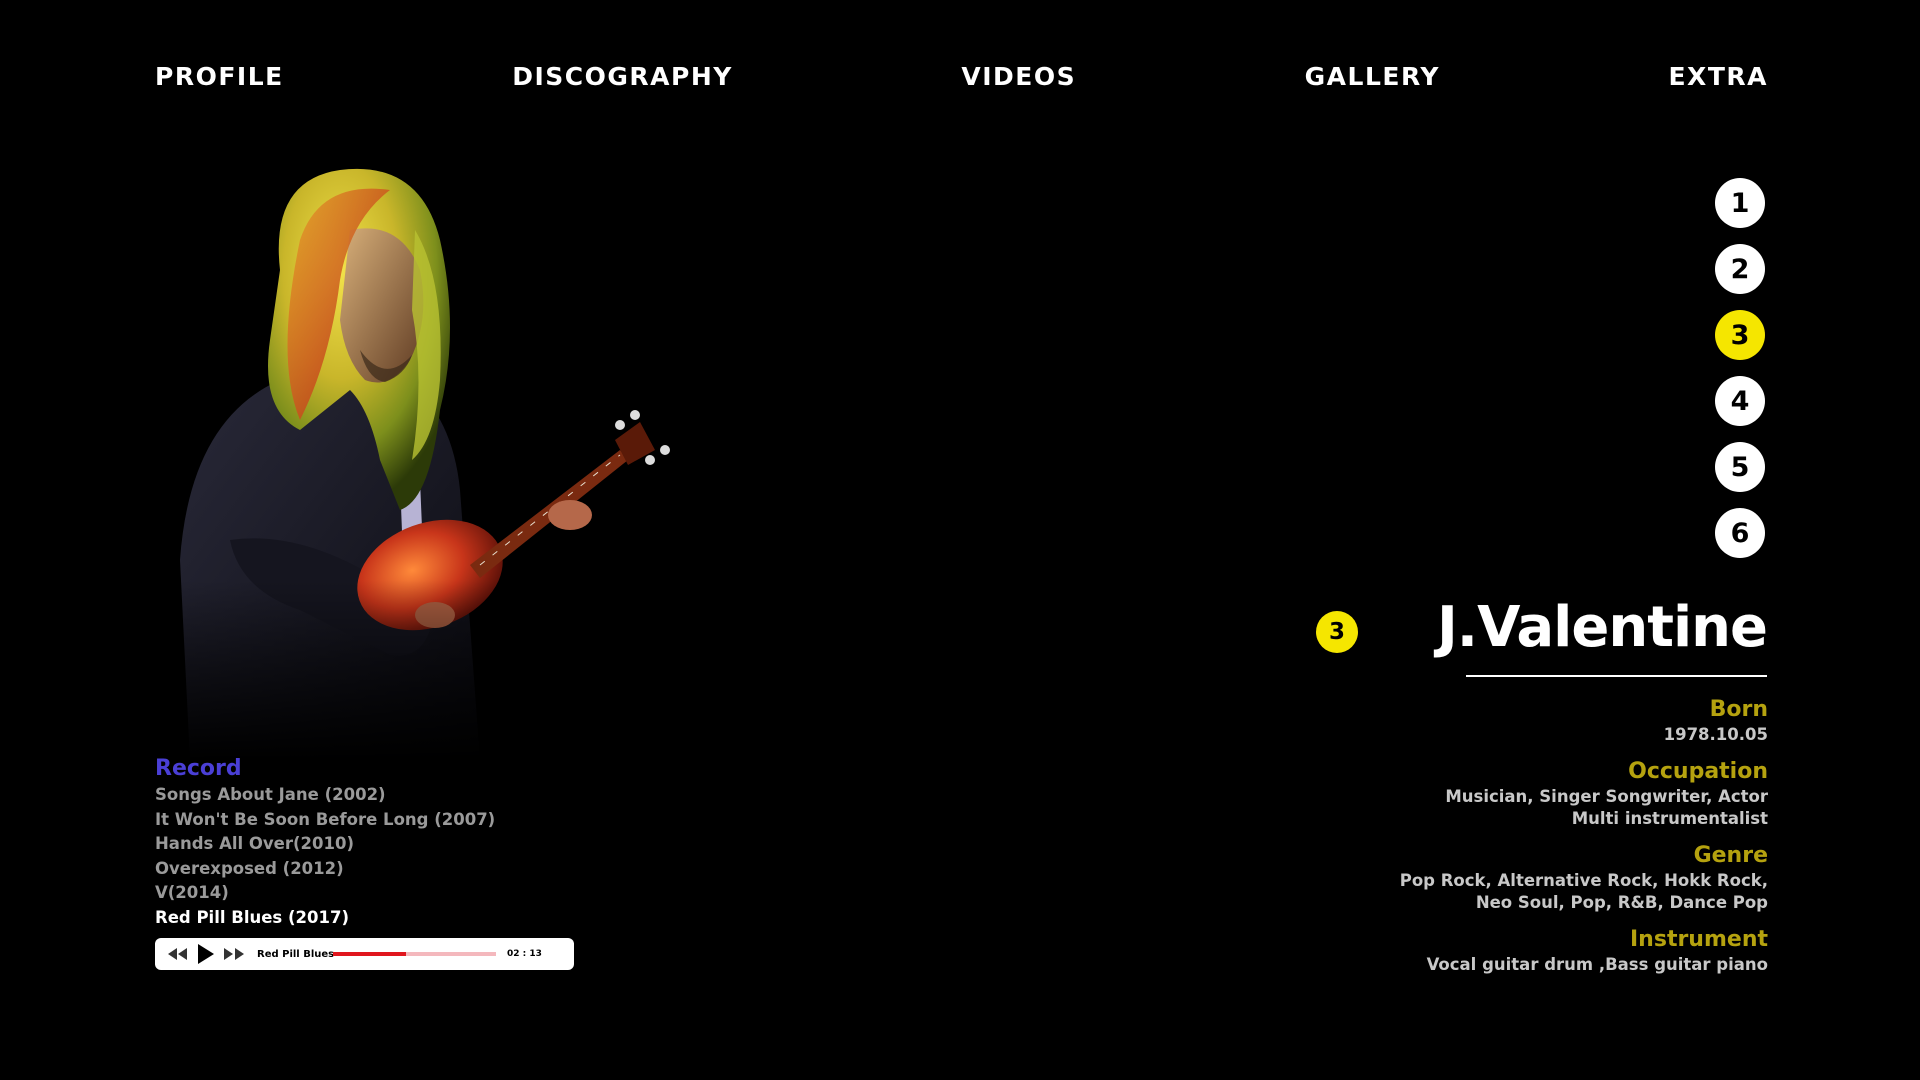 The image size is (1920, 1080). I want to click on nav-videos: VIDEOS, so click(1018, 76).